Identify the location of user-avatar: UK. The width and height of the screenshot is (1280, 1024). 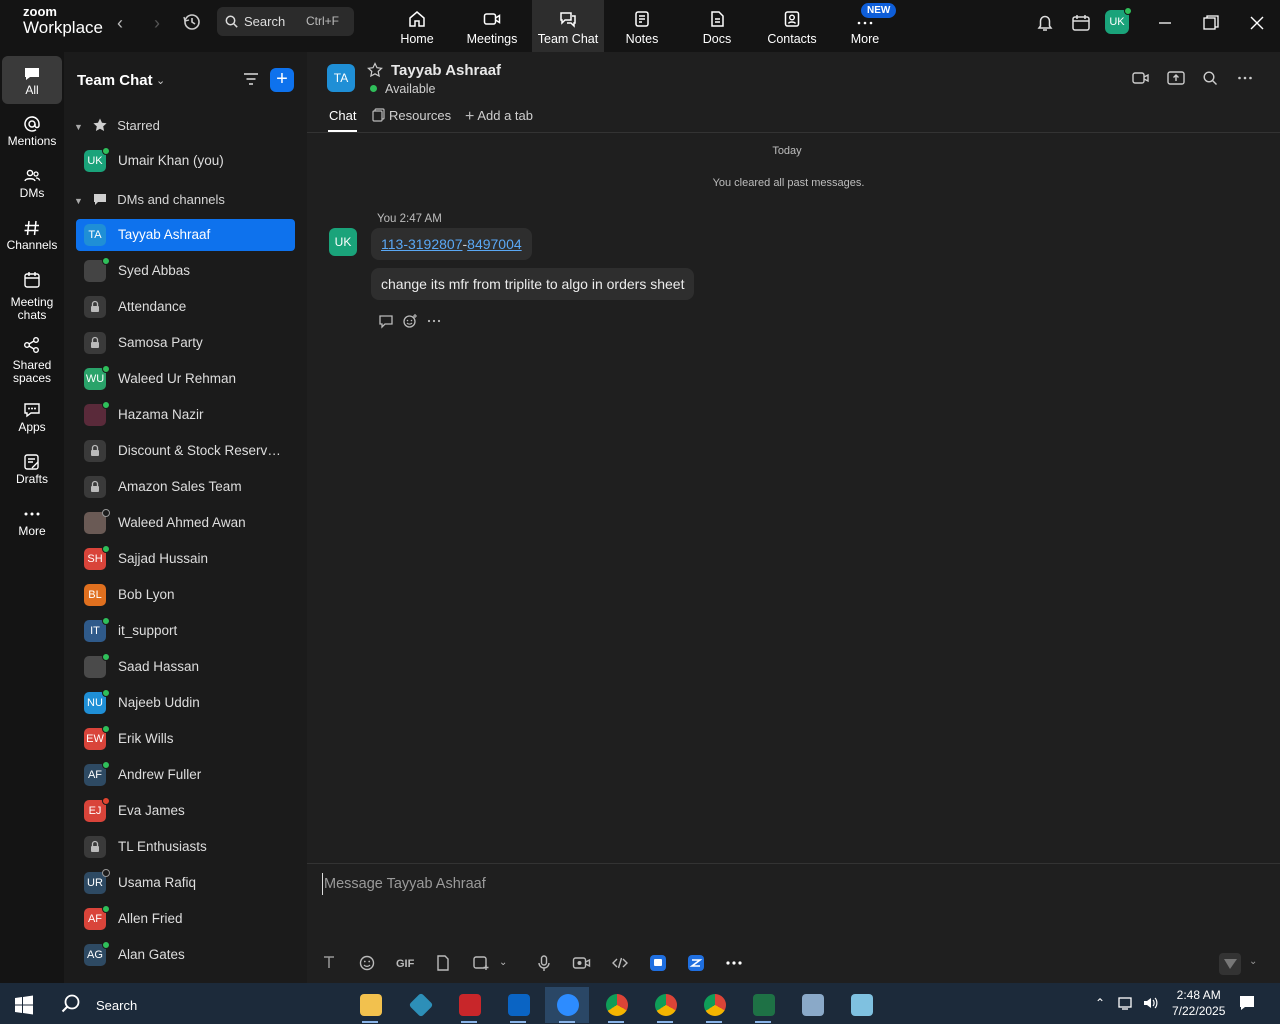
(1118, 20).